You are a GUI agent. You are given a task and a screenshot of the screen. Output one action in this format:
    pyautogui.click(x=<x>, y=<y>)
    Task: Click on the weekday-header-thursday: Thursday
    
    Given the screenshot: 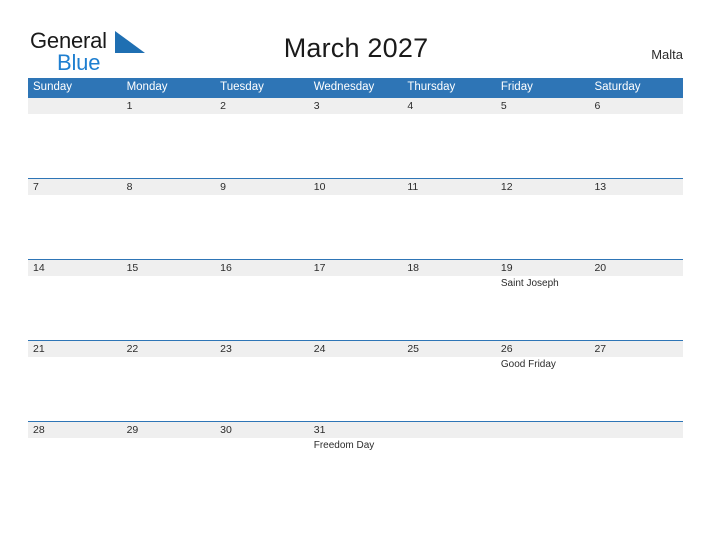 What is the action you would take?
    pyautogui.click(x=431, y=87)
    